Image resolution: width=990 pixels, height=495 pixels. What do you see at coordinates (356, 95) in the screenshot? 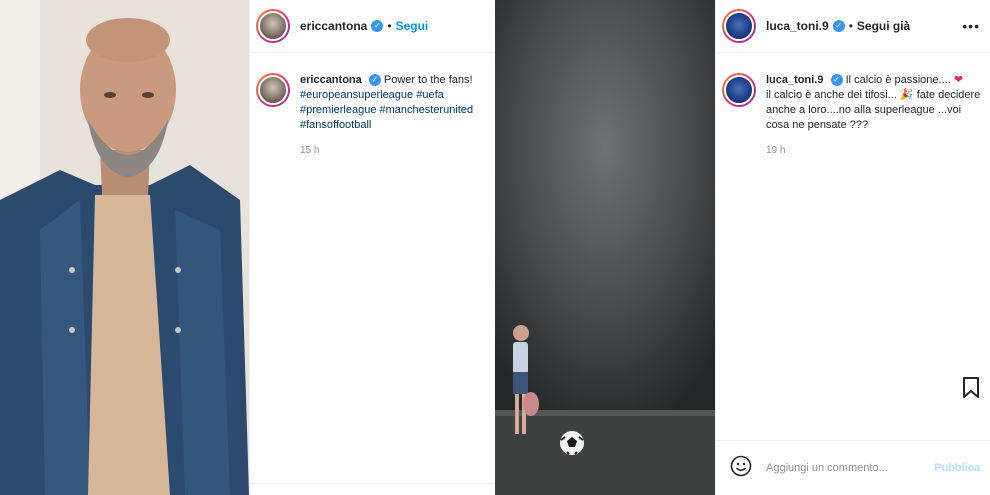
I see `hashtag-link: #europeansuperleague` at bounding box center [356, 95].